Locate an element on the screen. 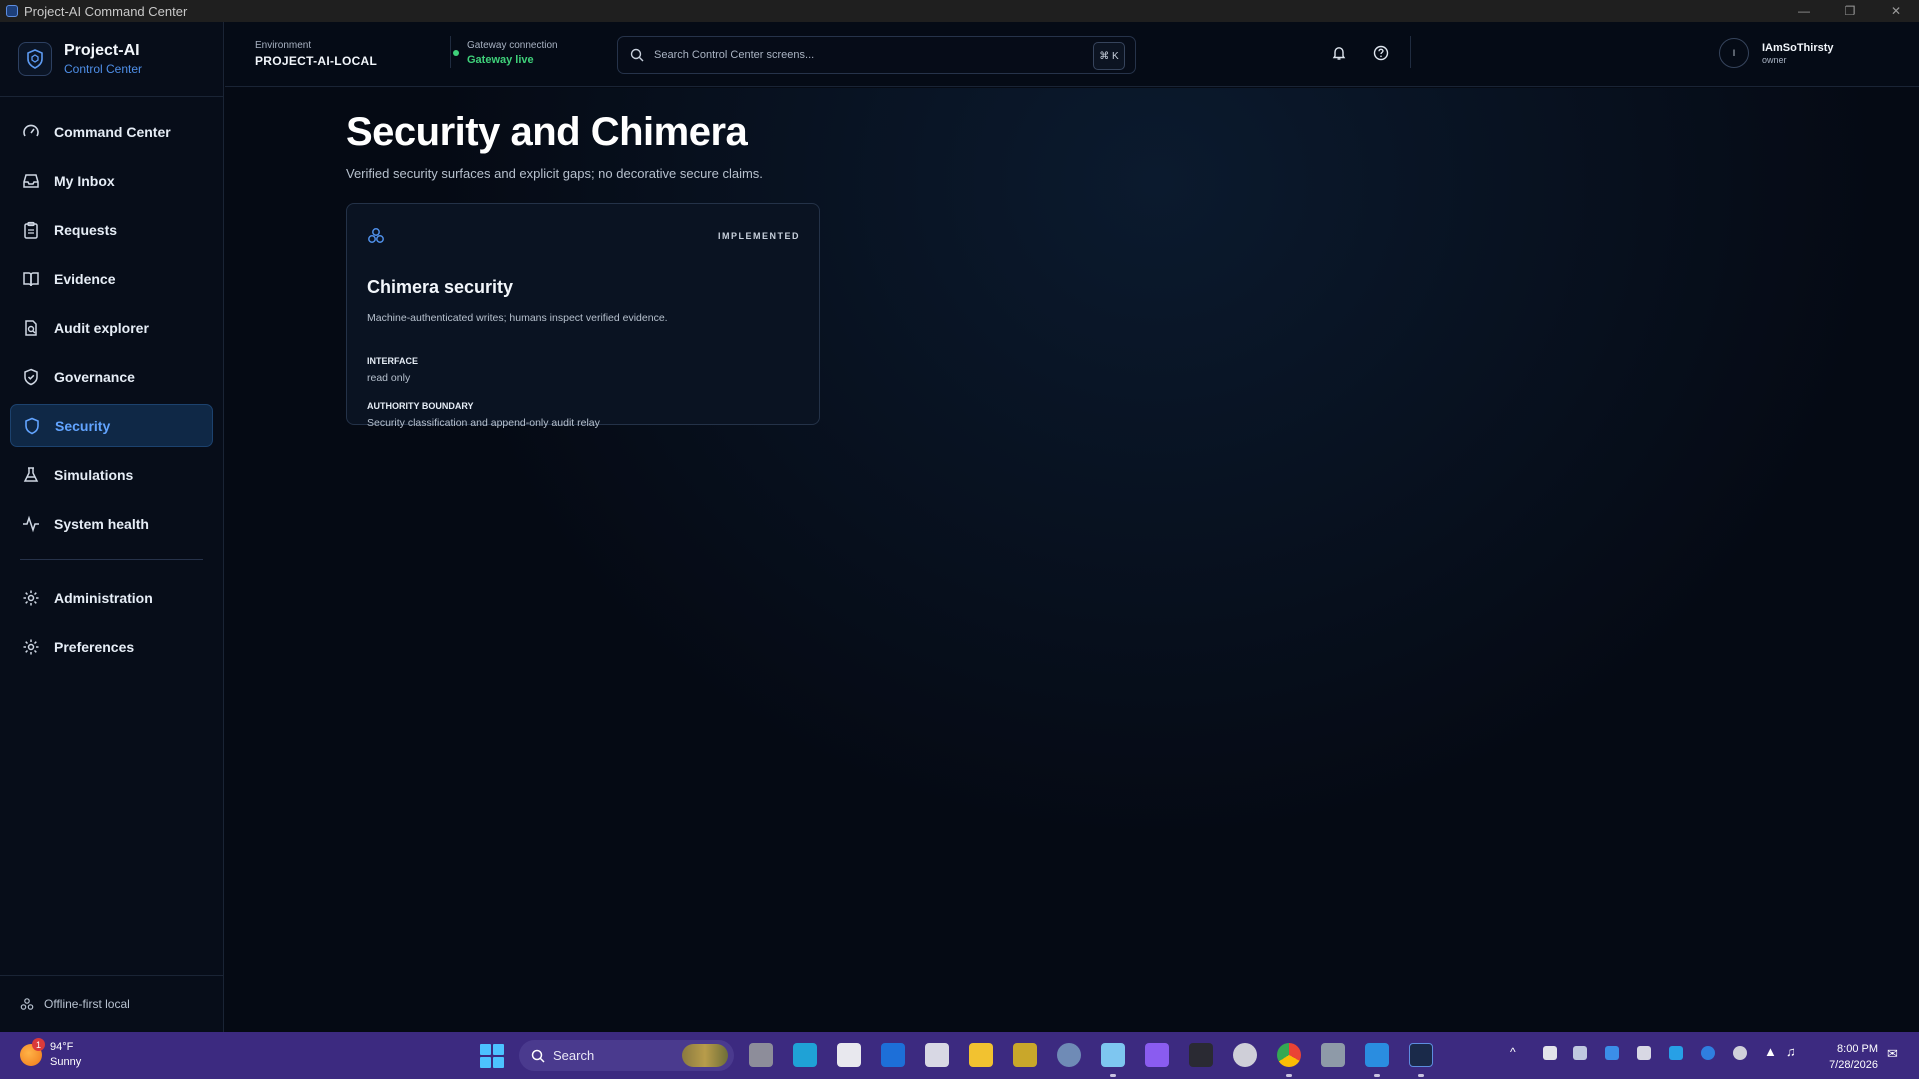  volume-icon: ♫ is located at coordinates (1791, 1051).